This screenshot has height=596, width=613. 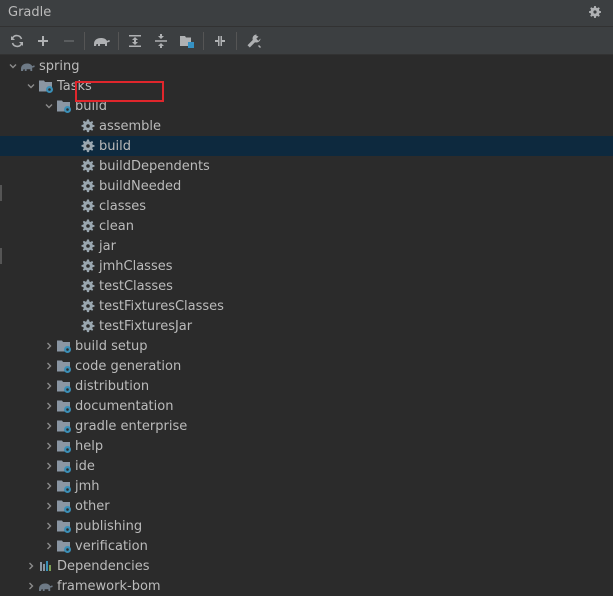 What do you see at coordinates (306, 126) in the screenshot?
I see `tree-item-task: assemble` at bounding box center [306, 126].